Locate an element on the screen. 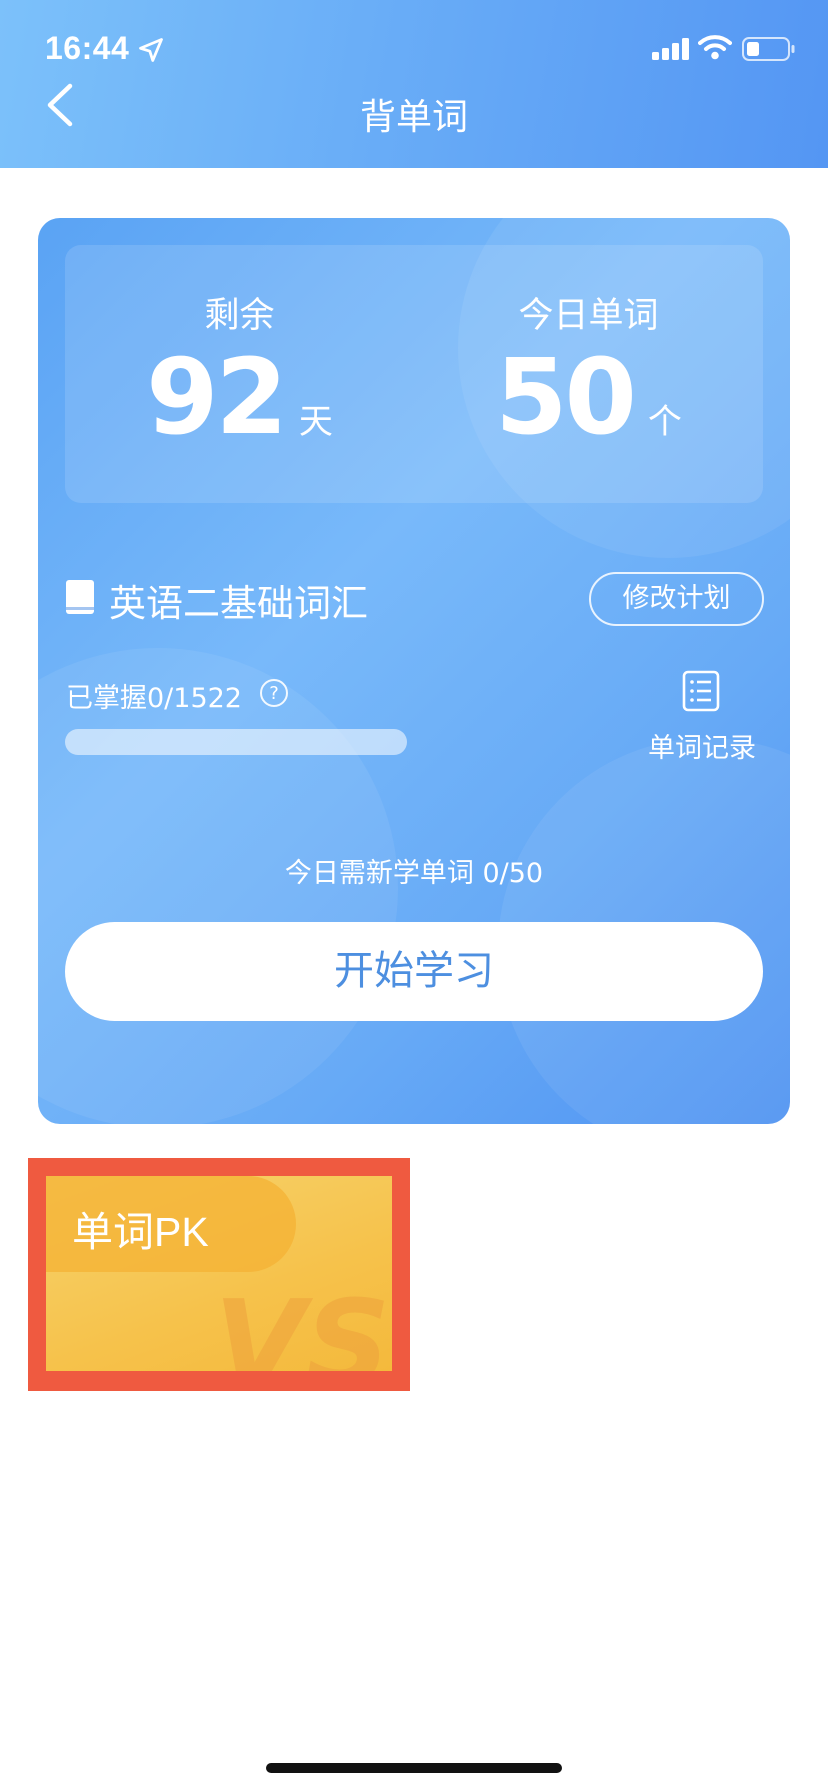 This screenshot has height=1792, width=828. word-pk-label: 单词PK is located at coordinates (140, 1232).